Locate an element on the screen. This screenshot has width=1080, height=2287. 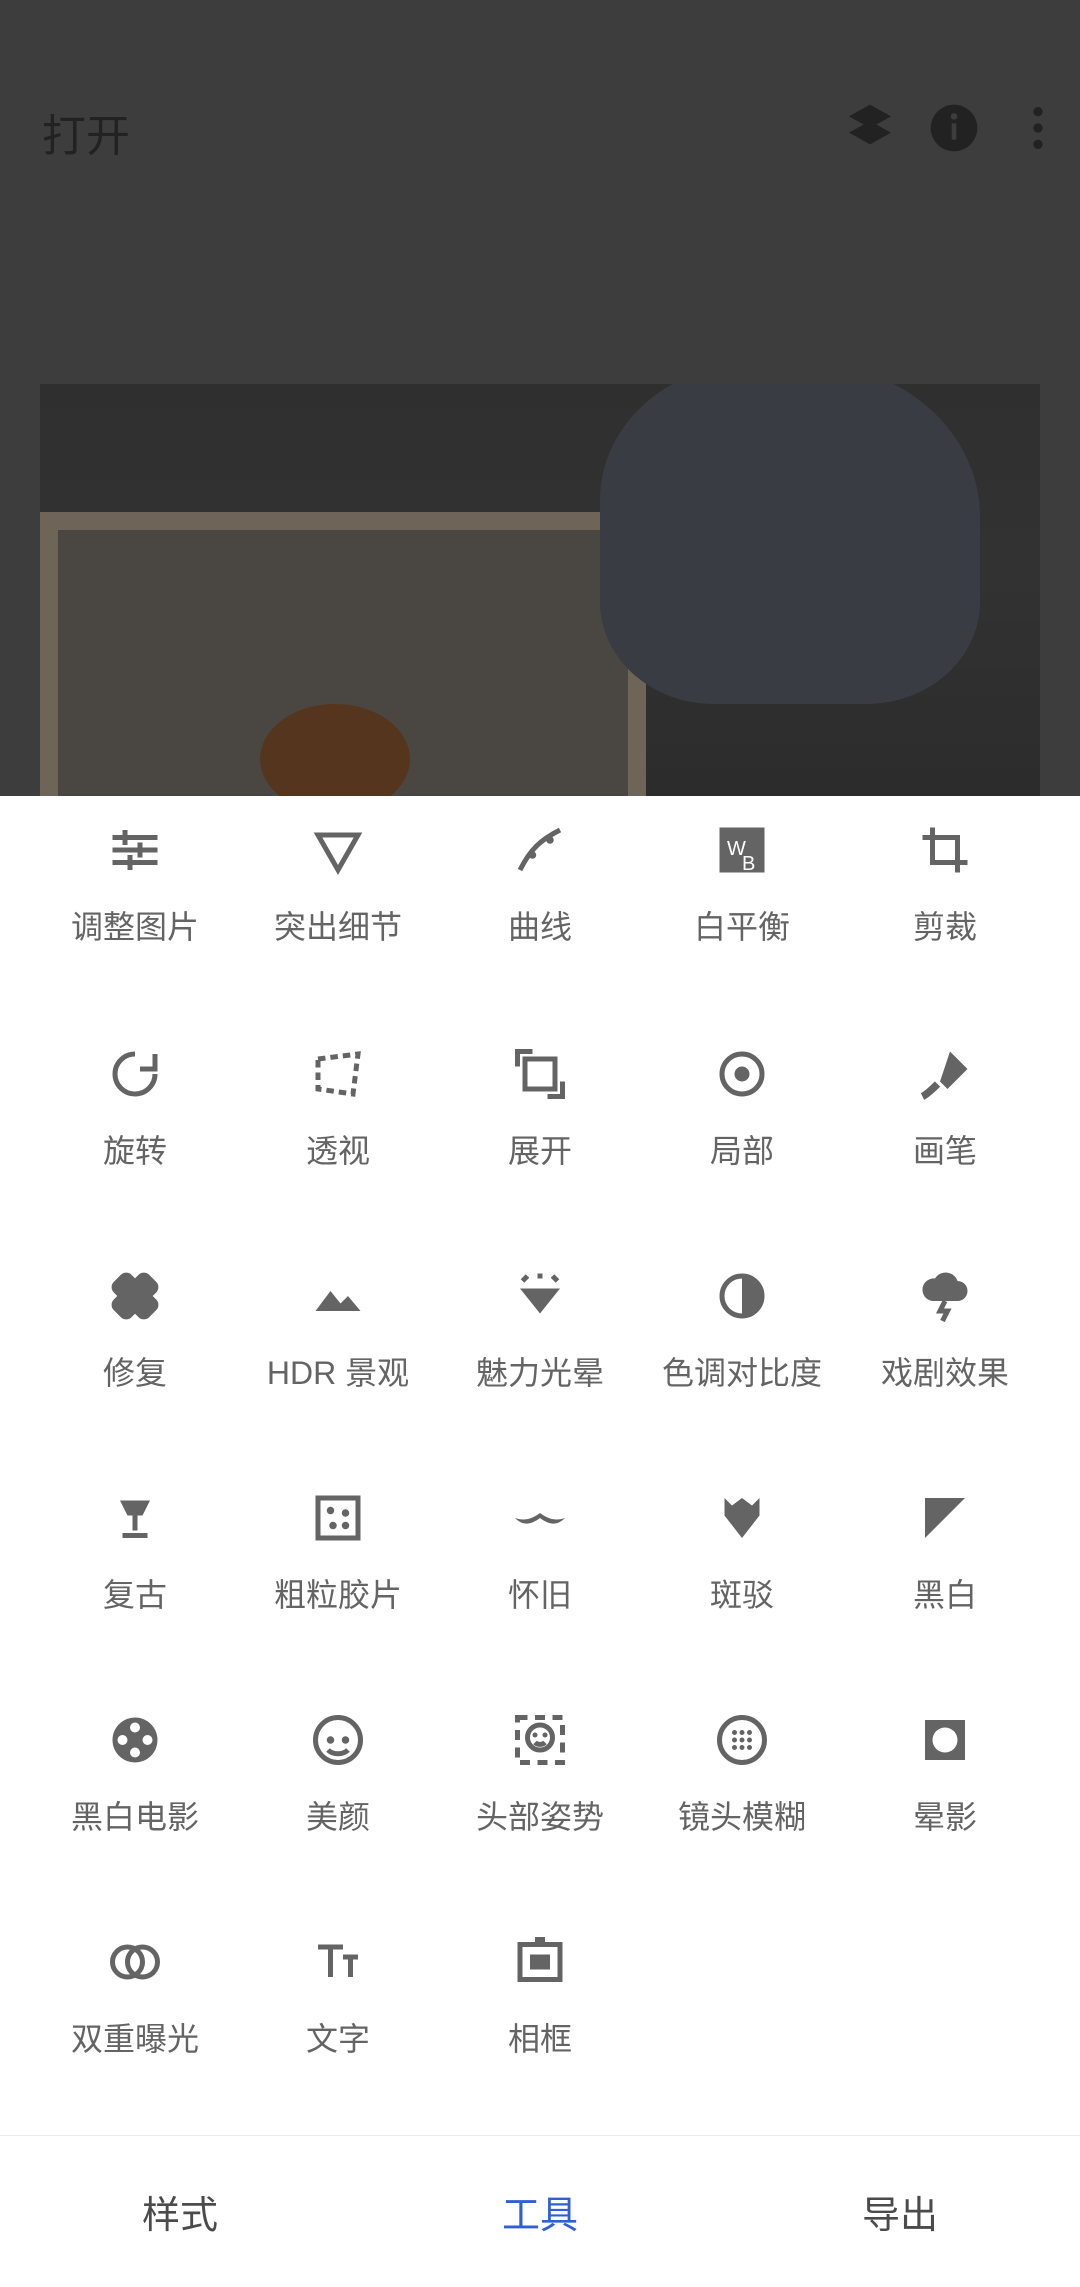
tool-label: 文字 is located at coordinates (337, 2039).